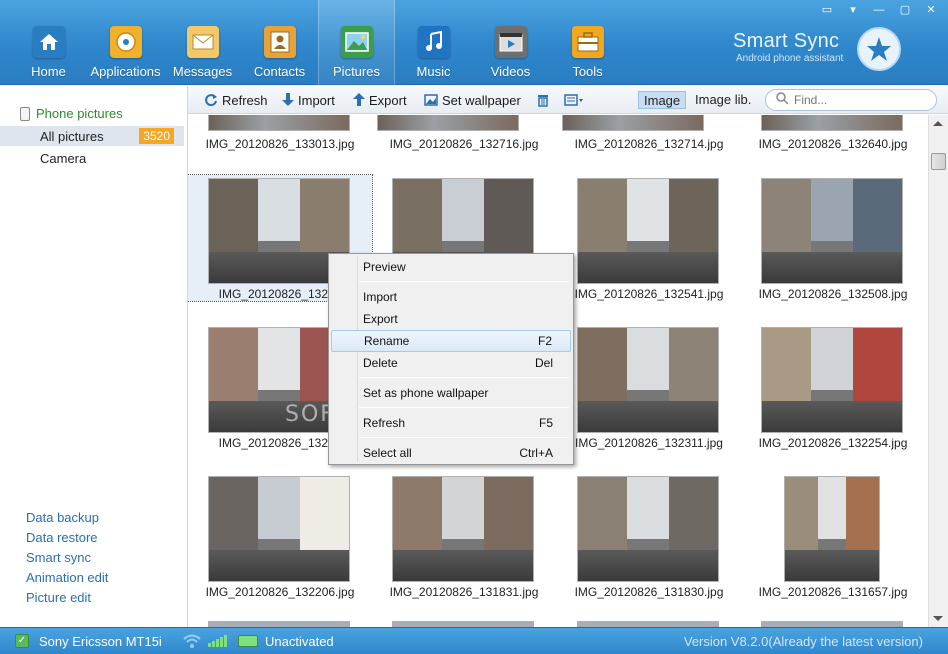  I want to click on menu-item-preview: Preview, so click(451, 267).